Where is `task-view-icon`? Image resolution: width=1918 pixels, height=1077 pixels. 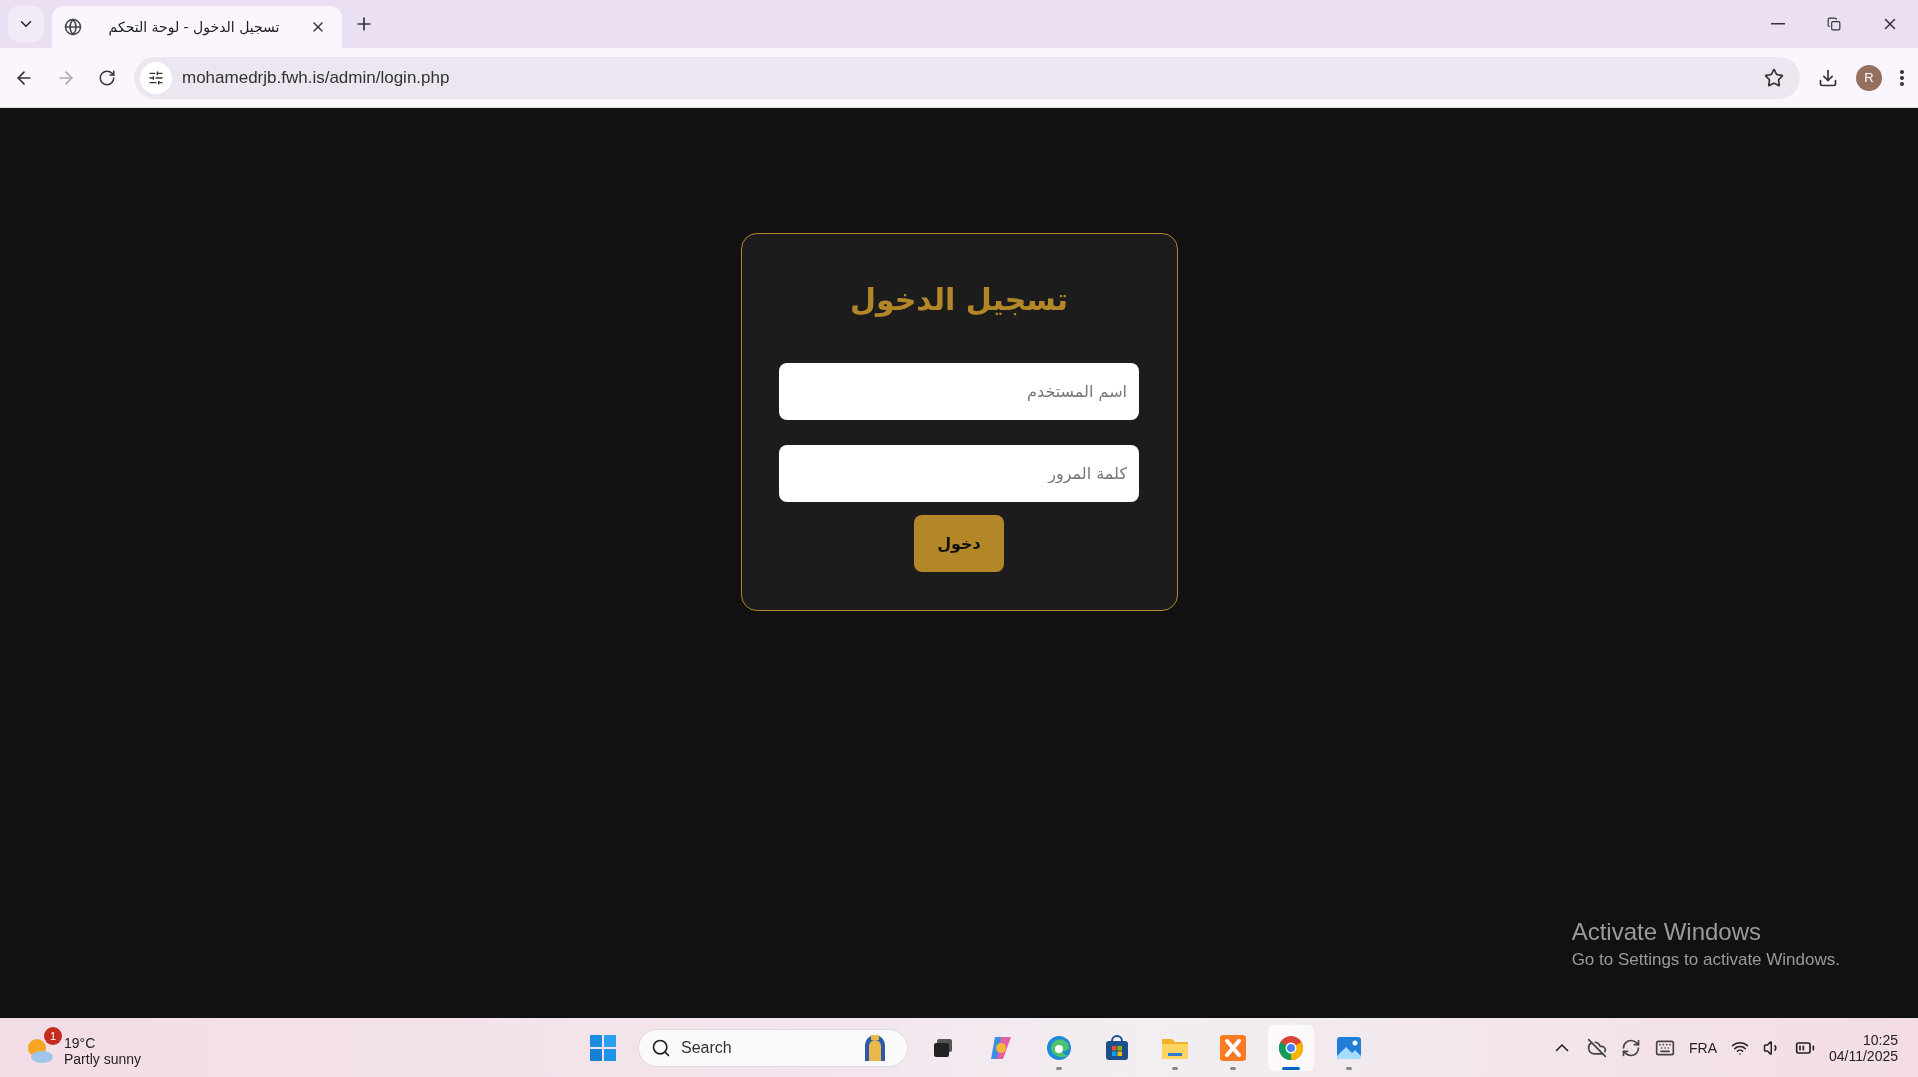
task-view-icon is located at coordinates (943, 1047).